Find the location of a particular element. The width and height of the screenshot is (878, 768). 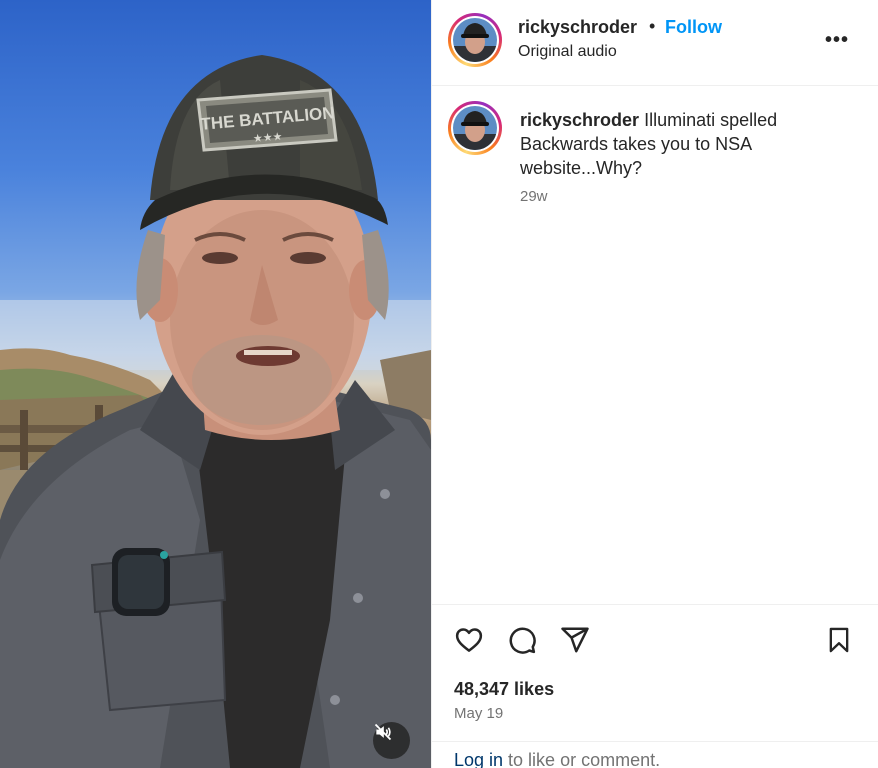

heart-icon is located at coordinates (469, 640).